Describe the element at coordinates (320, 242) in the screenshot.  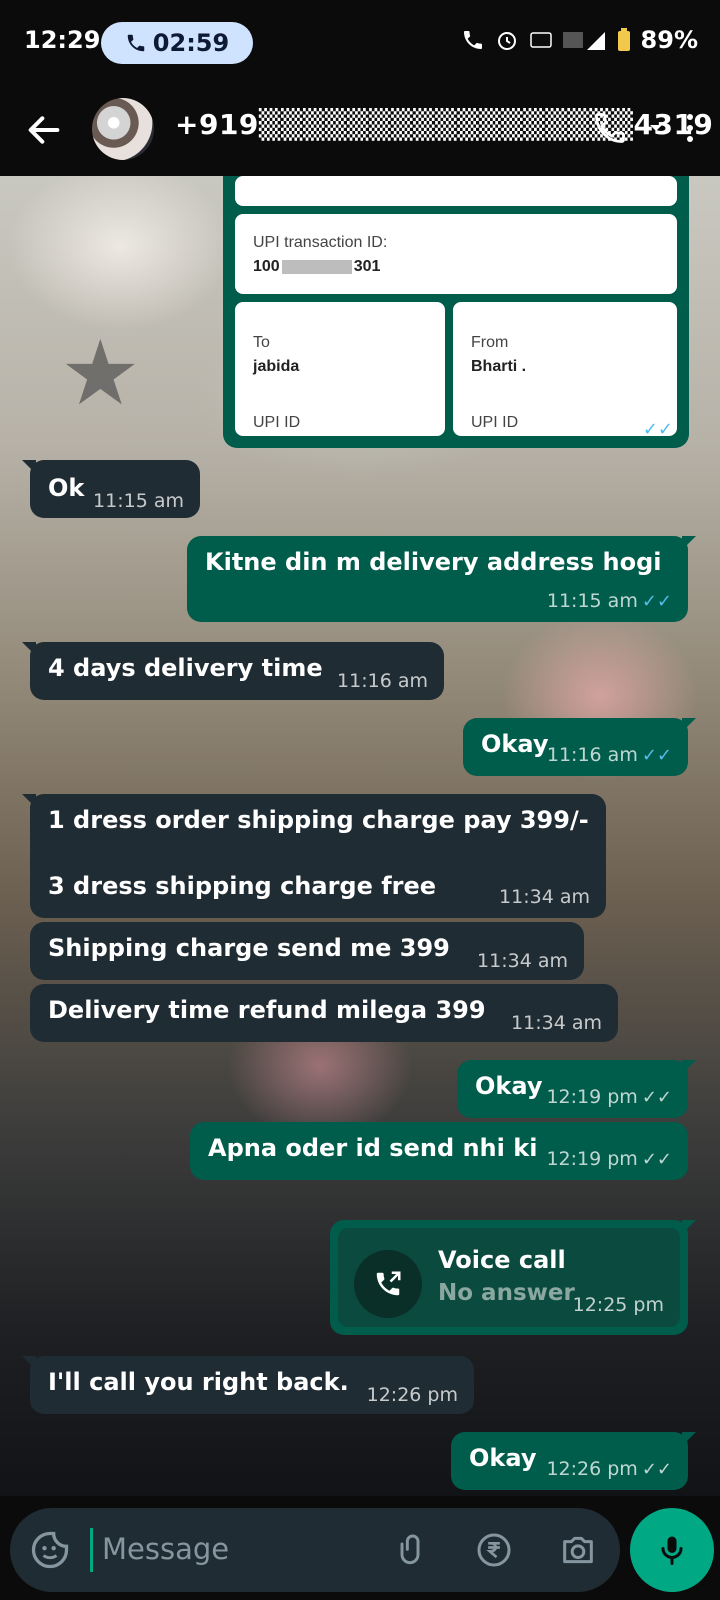
I see `upi-transaction-label: UPI transaction ID:` at that location.